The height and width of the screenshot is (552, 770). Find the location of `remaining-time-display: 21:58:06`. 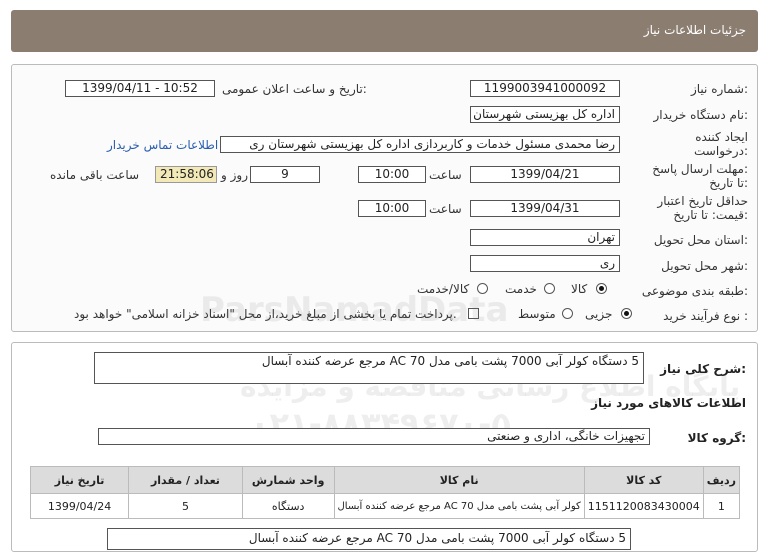

remaining-time-display: 21:58:06 is located at coordinates (186, 174).